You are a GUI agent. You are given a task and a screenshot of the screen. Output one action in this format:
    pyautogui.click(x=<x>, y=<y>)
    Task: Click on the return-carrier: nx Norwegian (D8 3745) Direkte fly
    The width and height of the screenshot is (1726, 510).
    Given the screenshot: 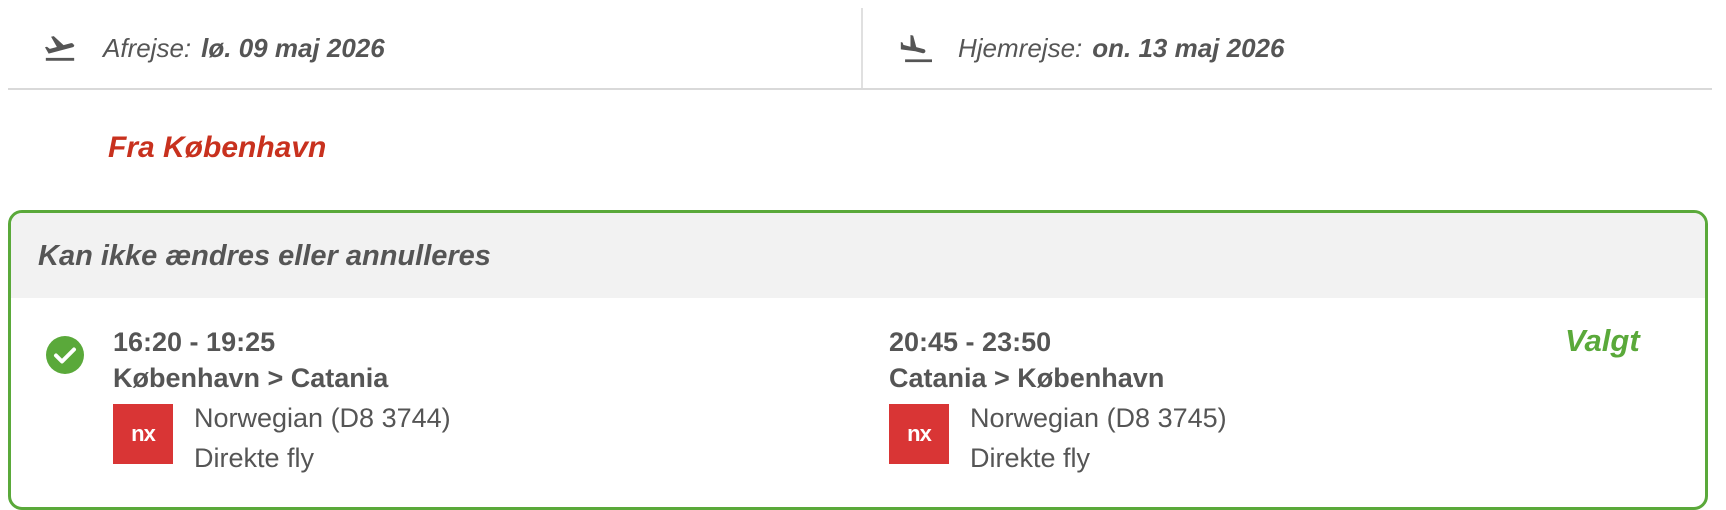 What is the action you would take?
    pyautogui.click(x=1189, y=440)
    